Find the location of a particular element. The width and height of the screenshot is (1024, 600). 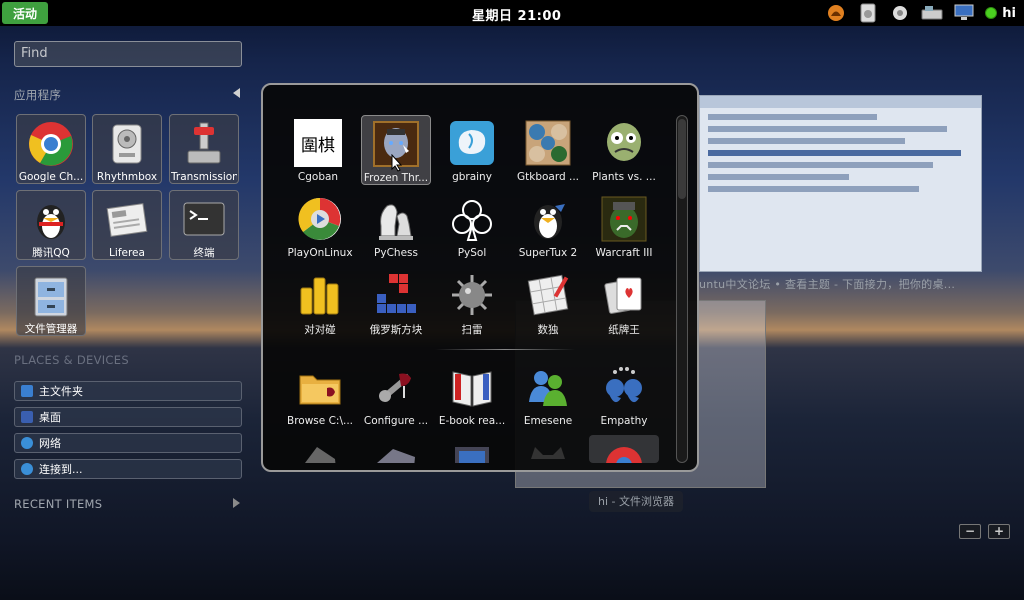

user-avatar-icon is located at coordinates (836, 13).